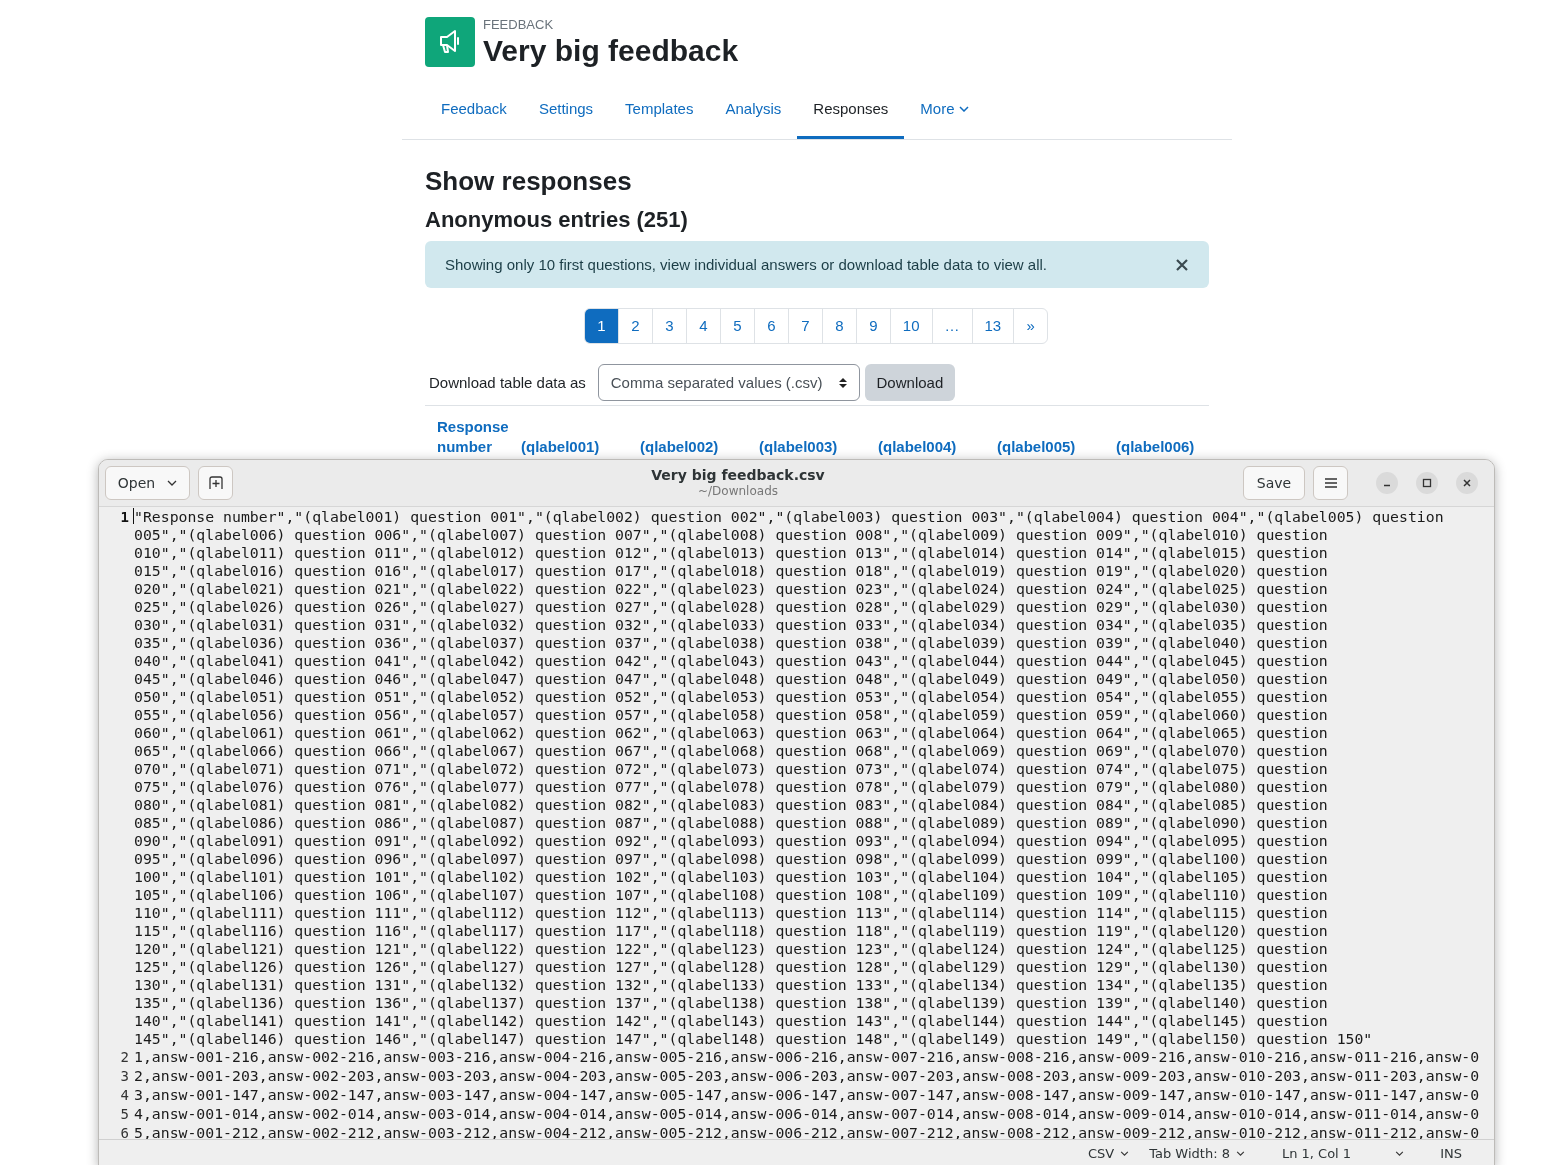 This screenshot has height=1165, width=1563. What do you see at coordinates (731, 966) in the screenshot?
I see `code-line: 125","(qlabel126) question 126","(qlabel127) question 127","(qlabel128) question 128","(qlabel129) question 129","(qlabel130) question` at bounding box center [731, 966].